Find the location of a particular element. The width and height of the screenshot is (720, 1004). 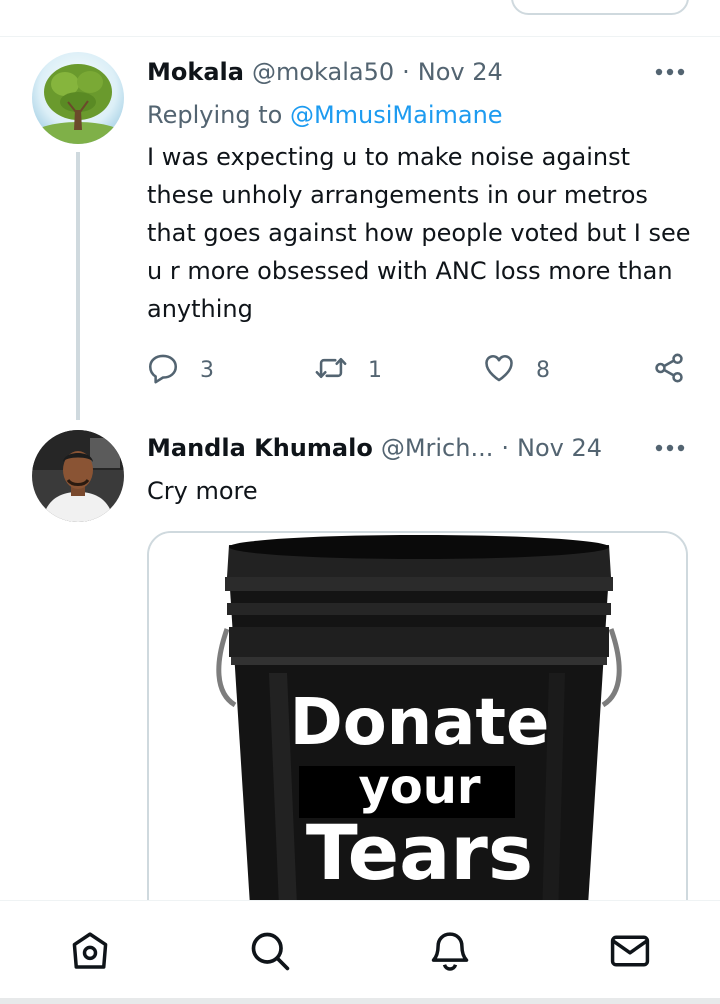

replying-to-handle-link: @MmusiMaimane is located at coordinates (396, 115).